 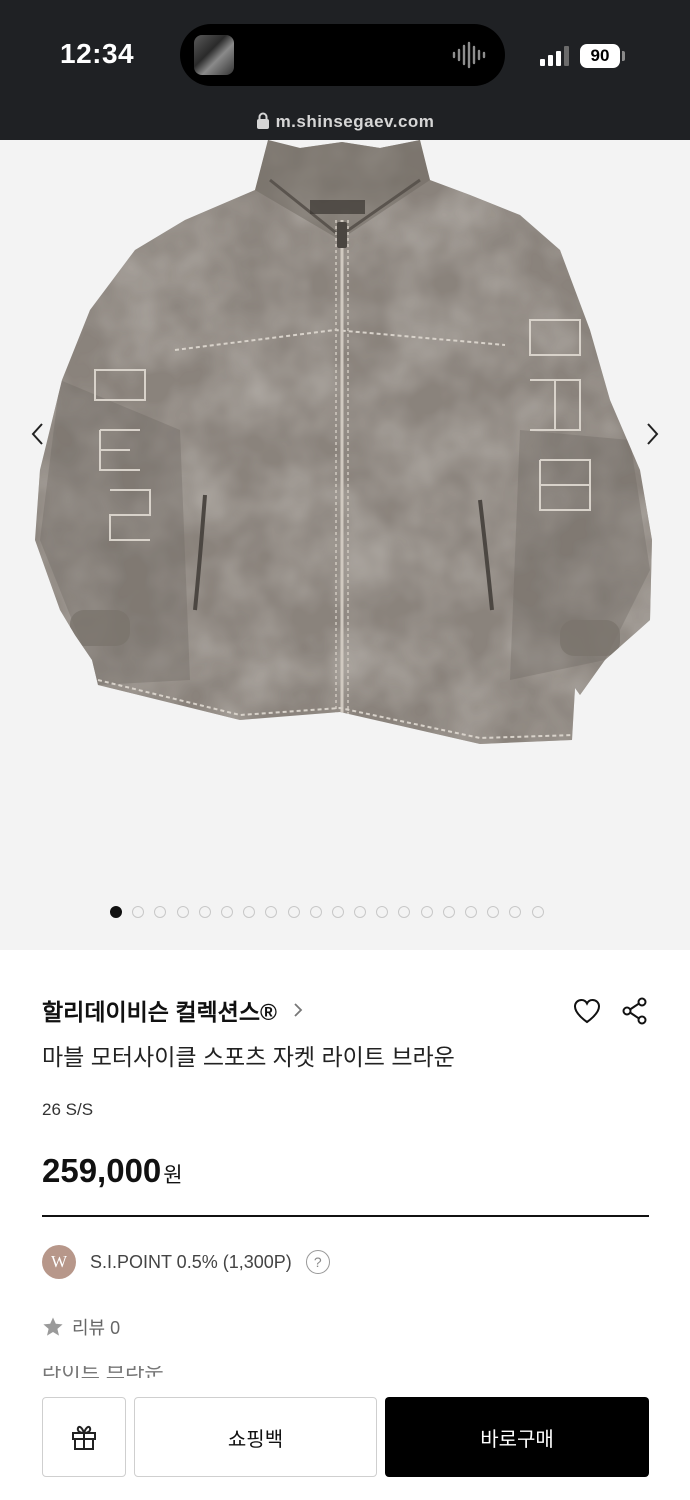 I want to click on gift-icon, so click(x=84, y=1437).